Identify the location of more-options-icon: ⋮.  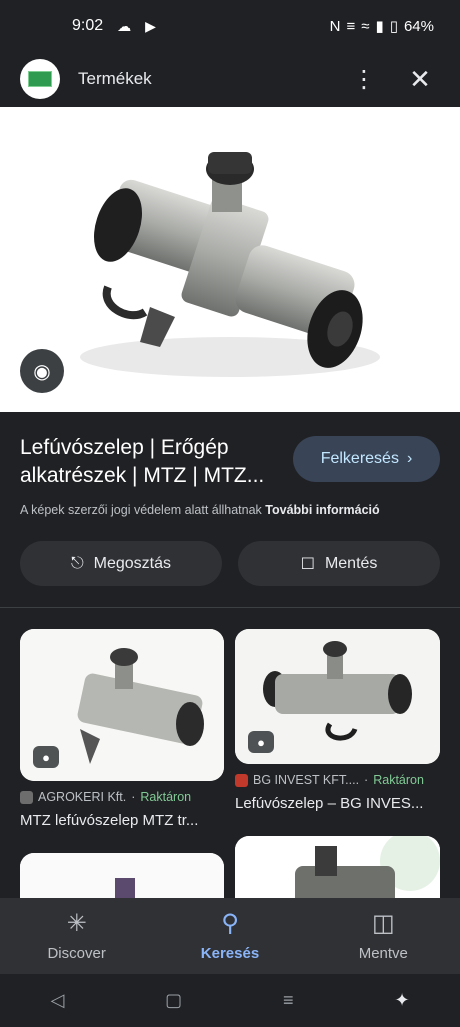
(364, 79).